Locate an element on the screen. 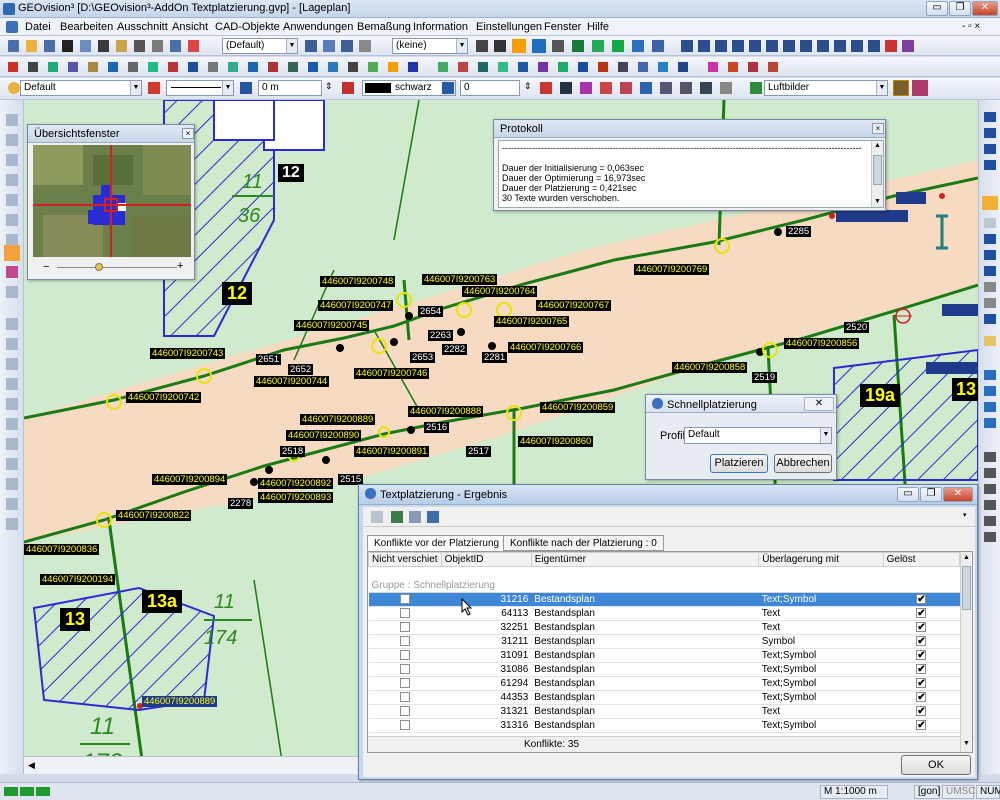 Image resolution: width=1000 pixels, height=800 pixels. result-minimize-button: ▭ is located at coordinates (908, 494).